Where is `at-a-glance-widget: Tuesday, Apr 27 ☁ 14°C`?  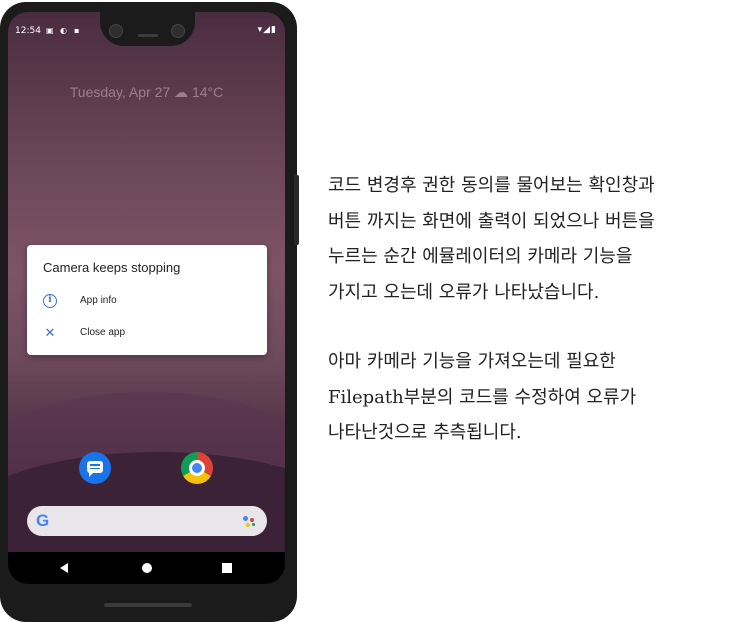
at-a-glance-widget: Tuesday, Apr 27 ☁ 14°C is located at coordinates (146, 92).